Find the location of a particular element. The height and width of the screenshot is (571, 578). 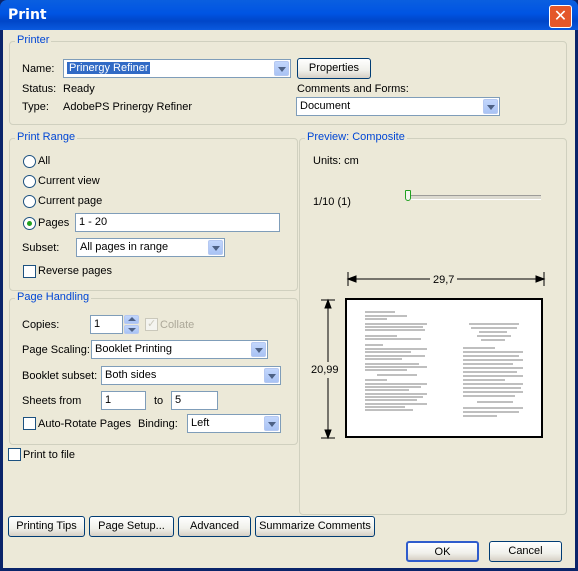

sheets-from-input: 1 is located at coordinates (123, 400).